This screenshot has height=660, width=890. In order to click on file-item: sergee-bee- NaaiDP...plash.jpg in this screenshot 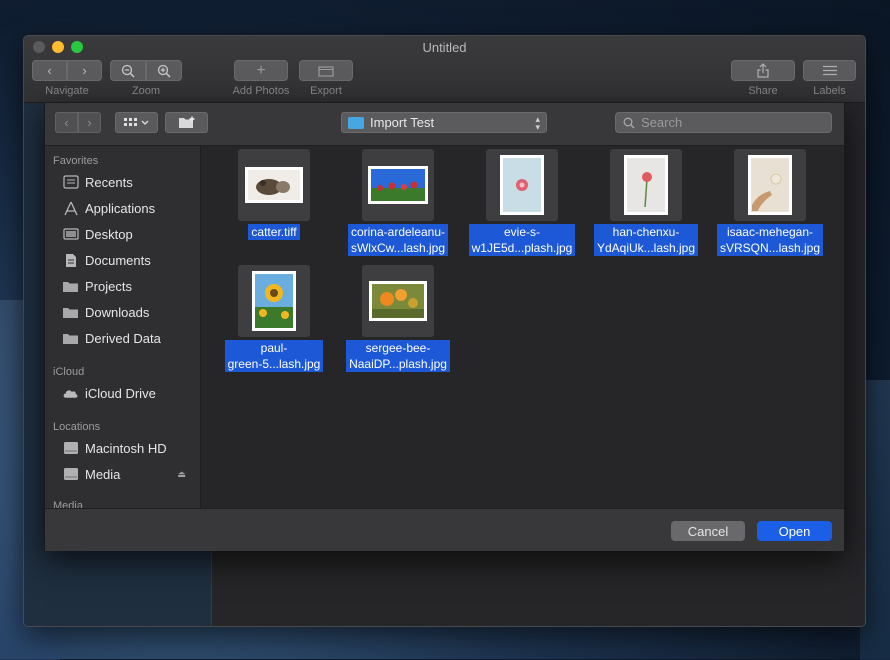, I will do `click(398, 318)`.